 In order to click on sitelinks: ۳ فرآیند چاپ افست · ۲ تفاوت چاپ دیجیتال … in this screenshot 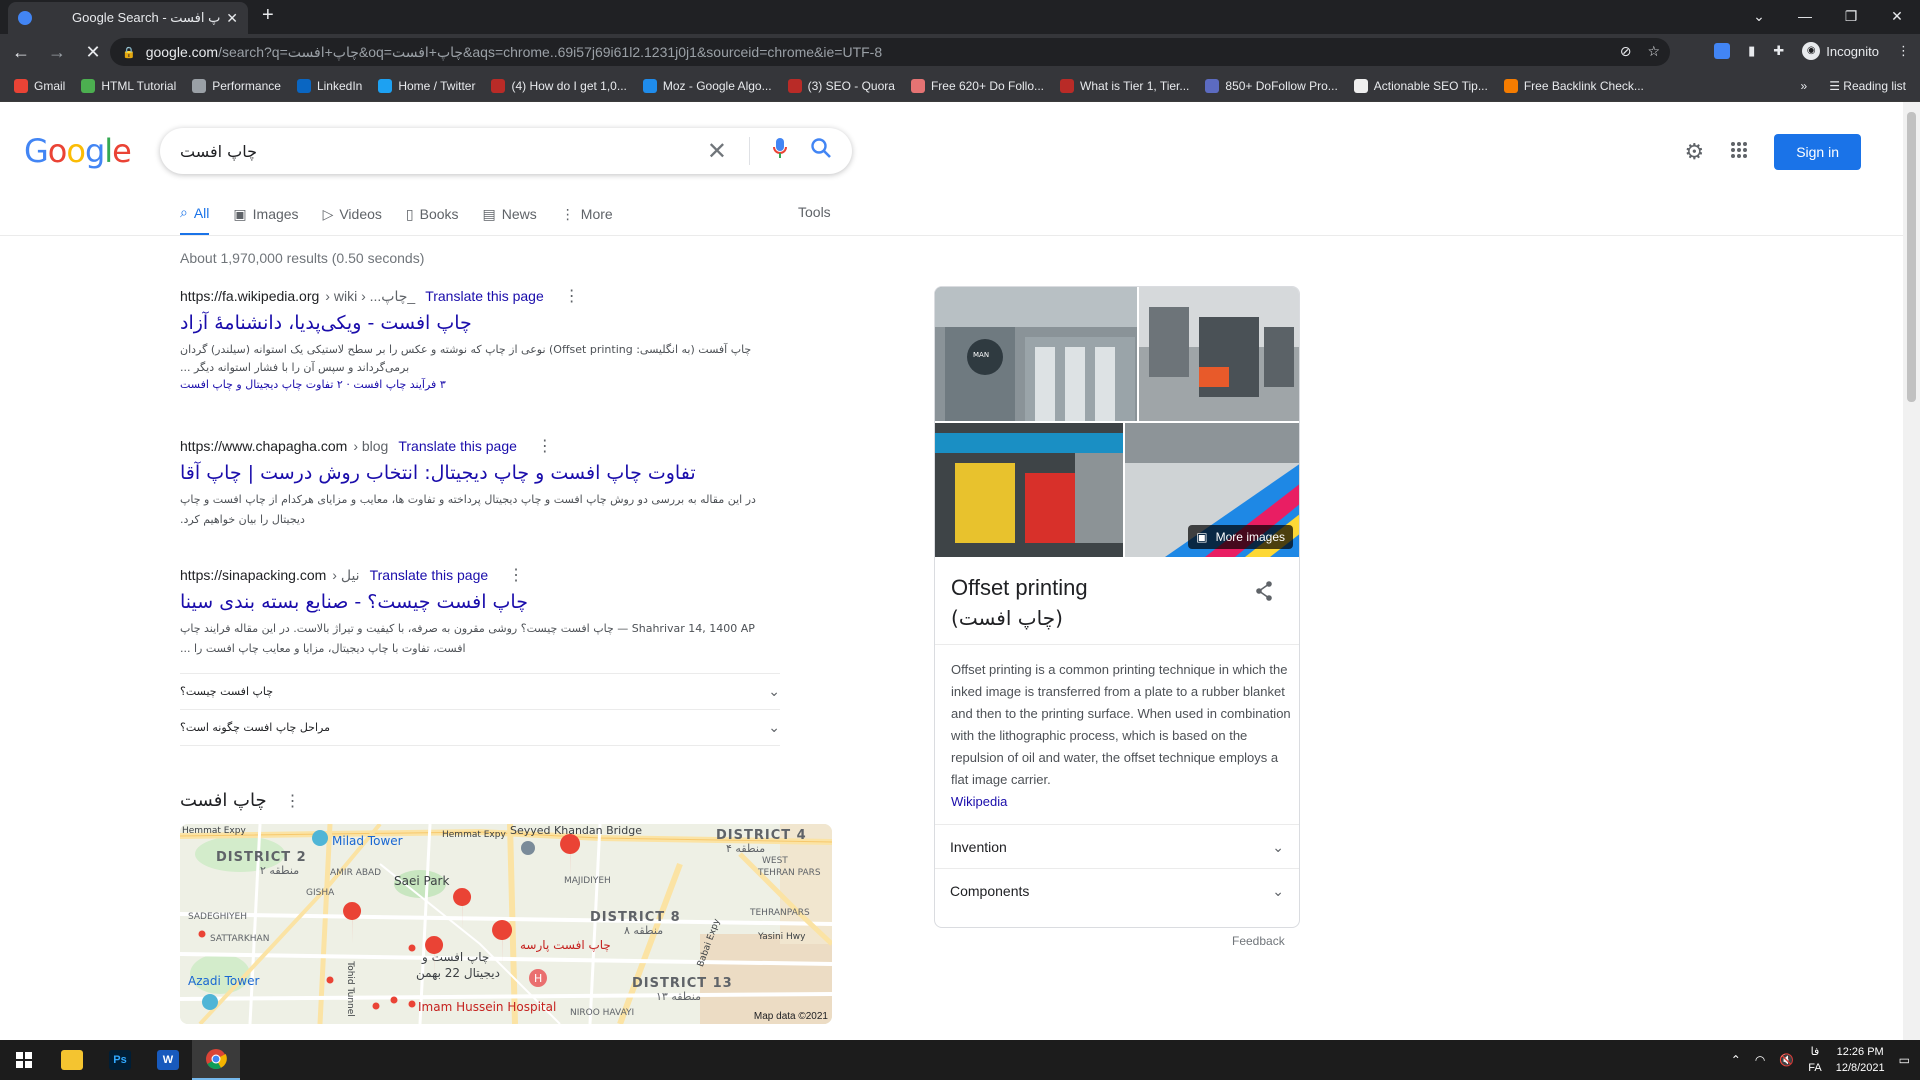, I will do `click(480, 384)`.